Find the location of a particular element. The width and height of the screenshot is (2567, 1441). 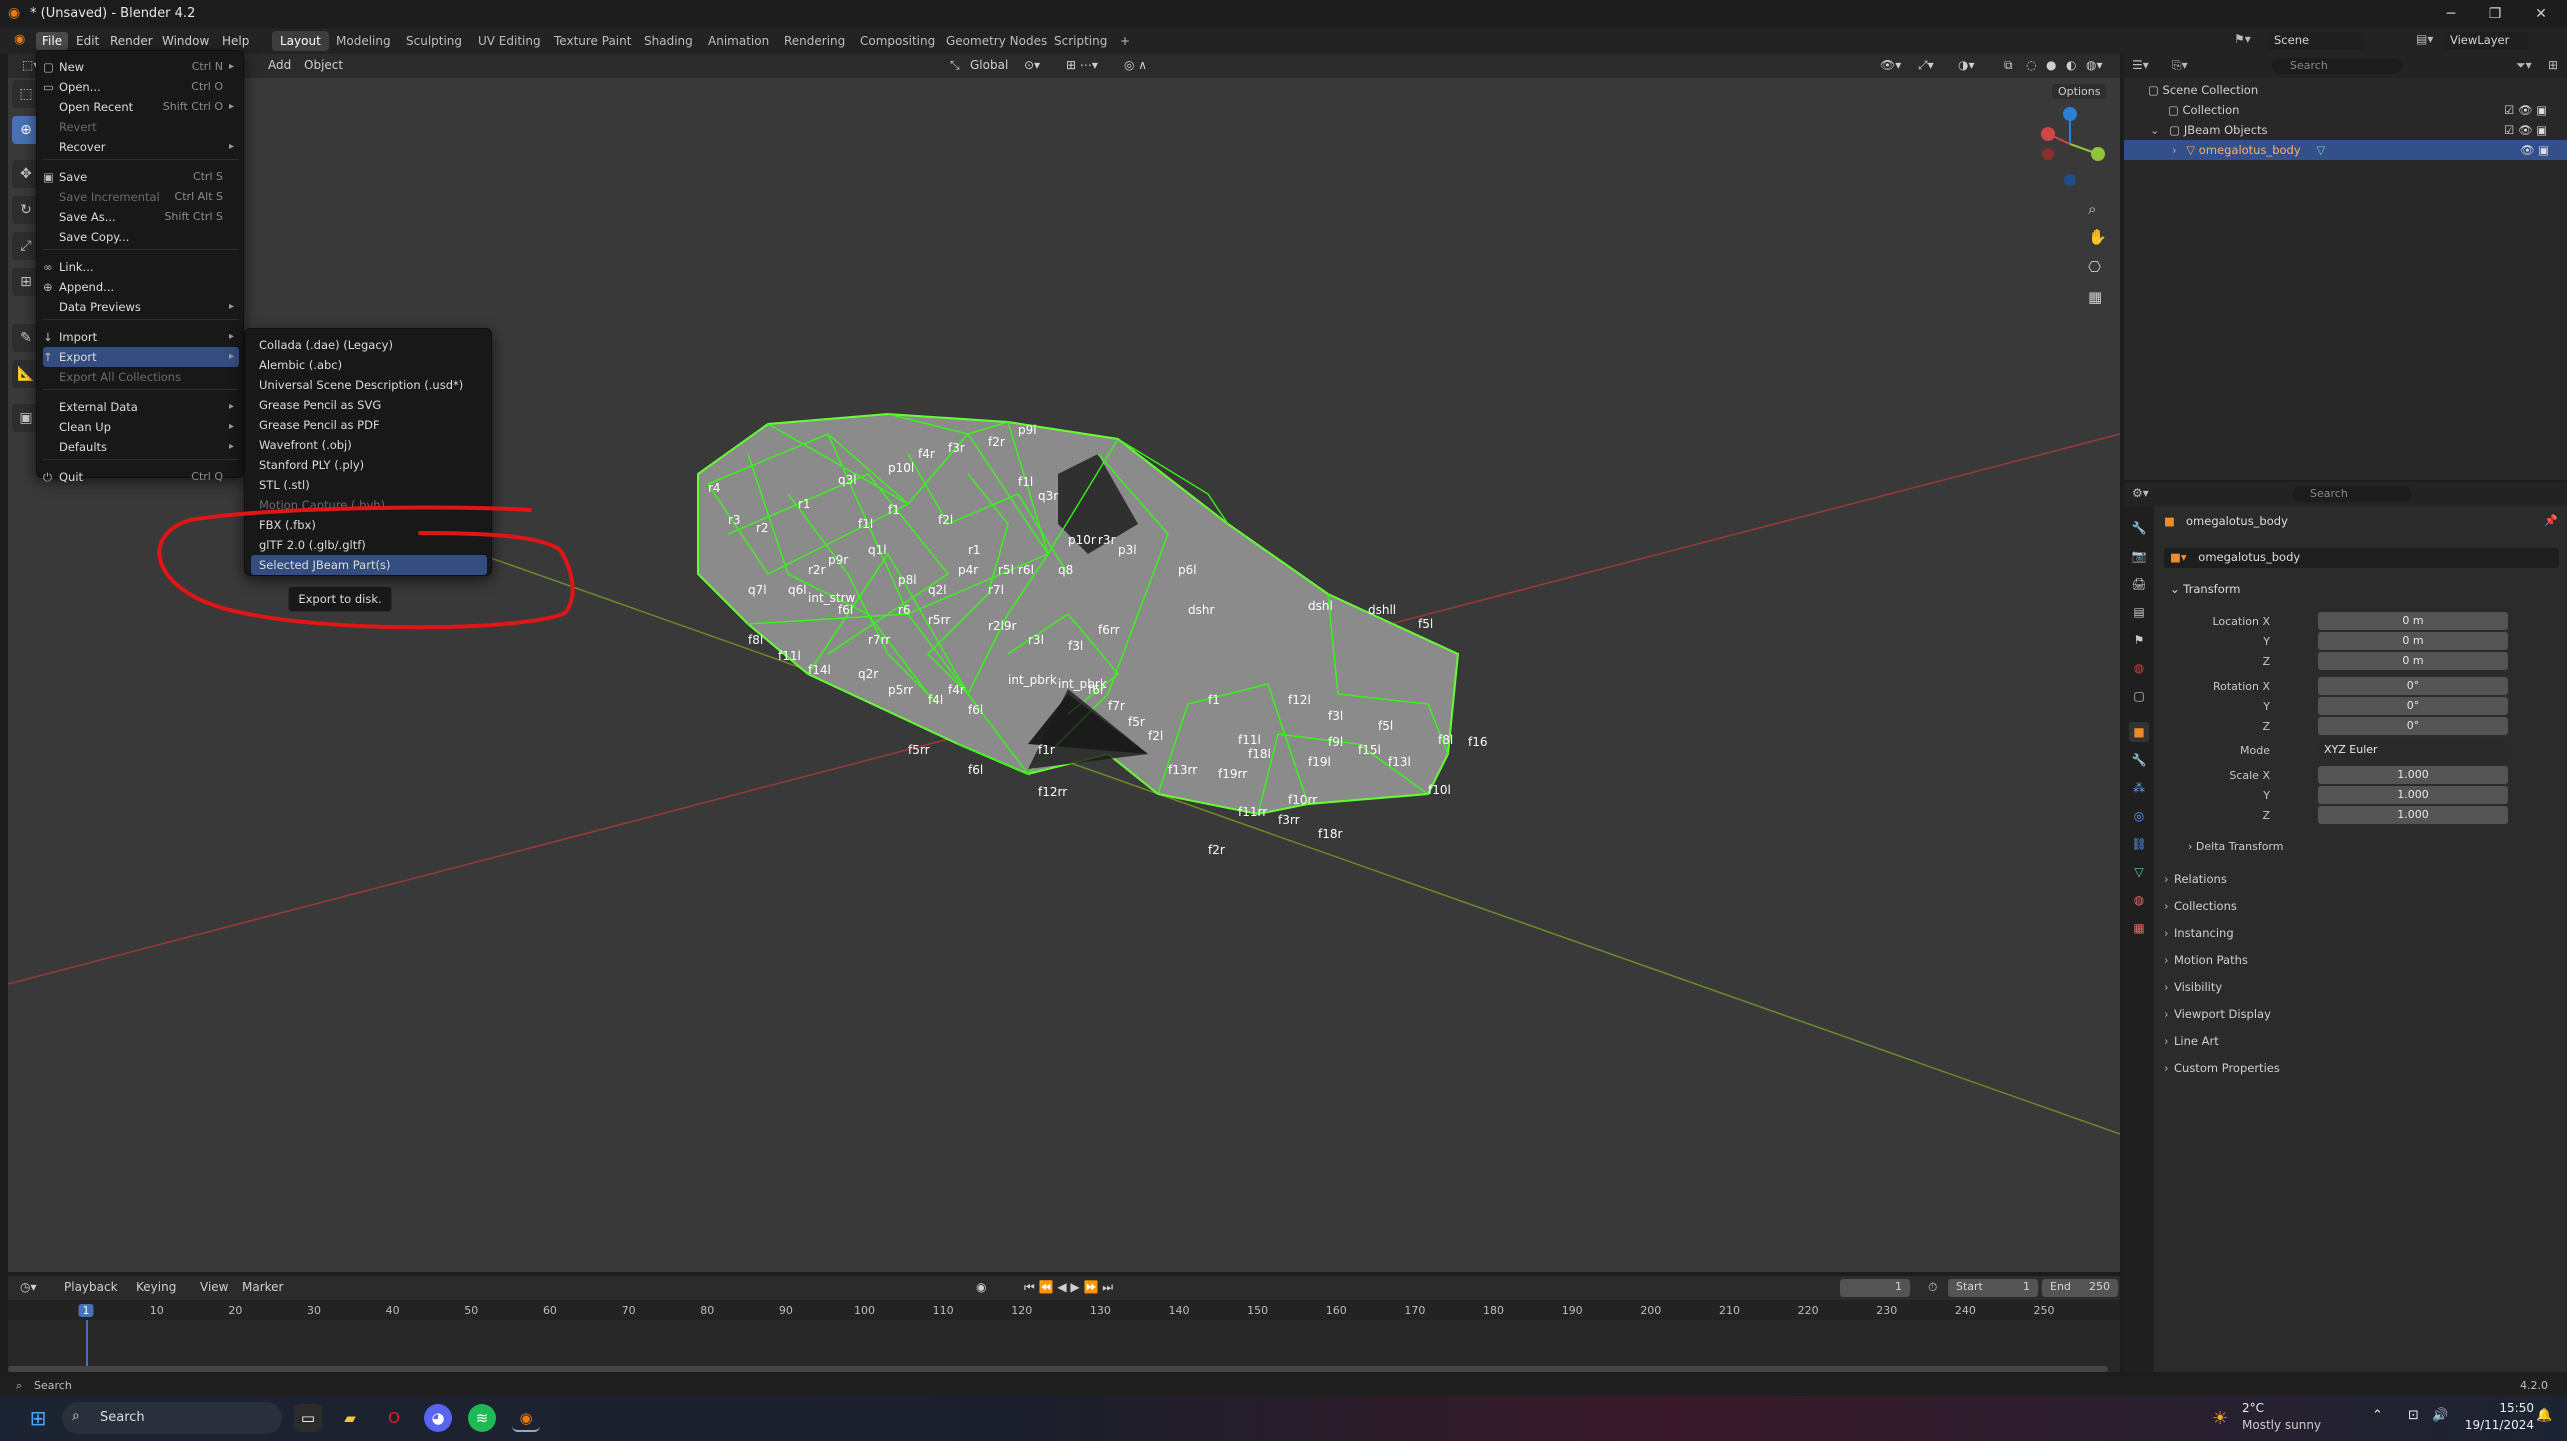

outliner-row-jbeam-objects: ⌄ ▢ JBeam Objects ☑ 👁 ▣ is located at coordinates (2345, 130).